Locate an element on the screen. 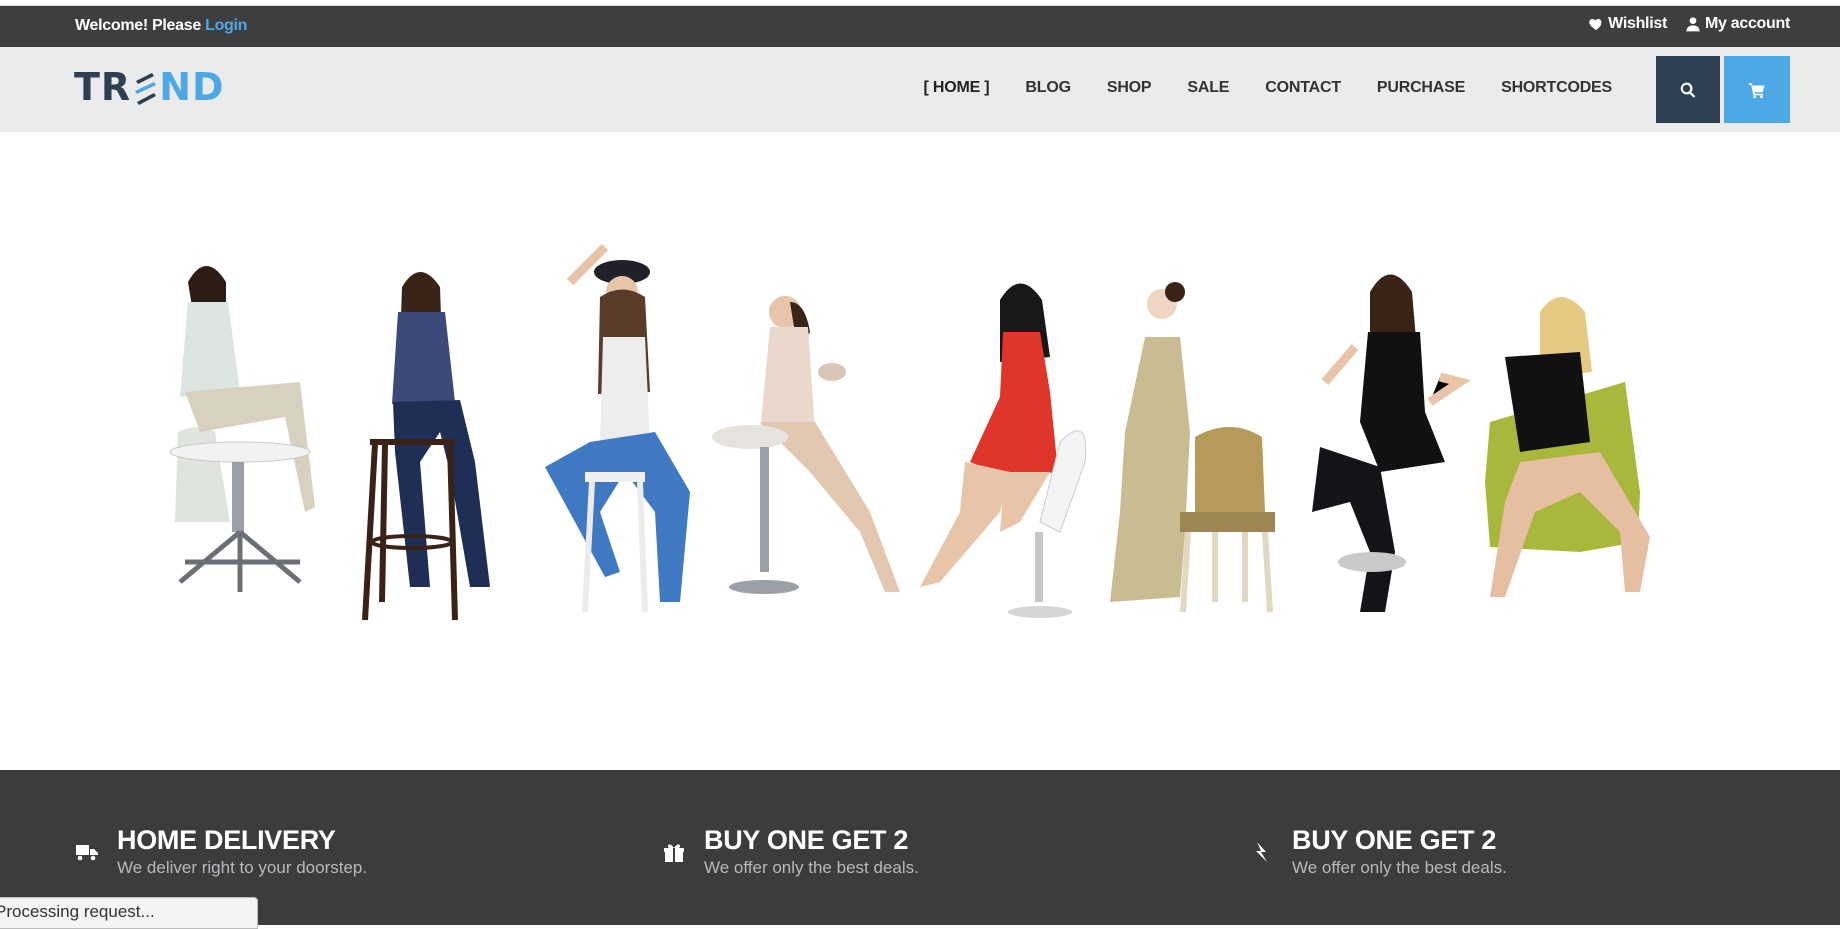 This screenshot has width=1840, height=929. nav-home: [ HOME ] is located at coordinates (956, 88).